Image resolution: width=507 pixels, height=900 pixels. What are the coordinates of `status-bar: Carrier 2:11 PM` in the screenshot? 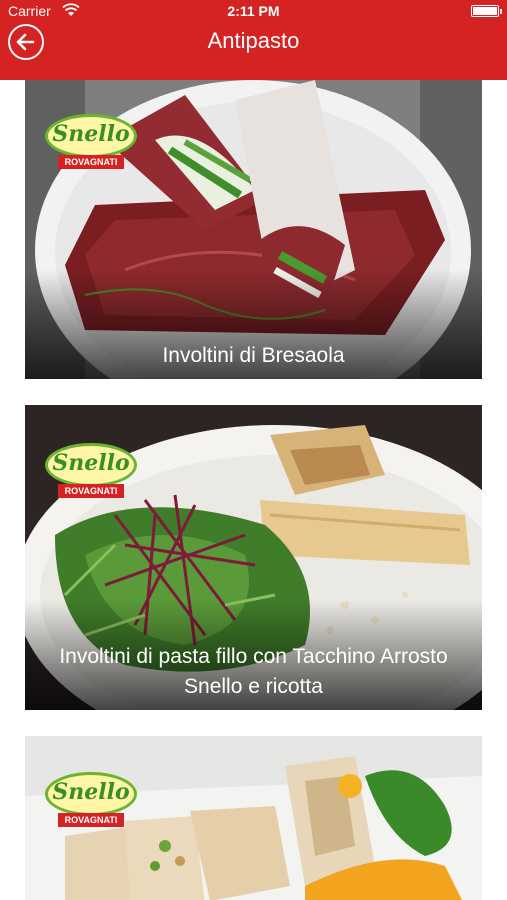 It's located at (253, 11).